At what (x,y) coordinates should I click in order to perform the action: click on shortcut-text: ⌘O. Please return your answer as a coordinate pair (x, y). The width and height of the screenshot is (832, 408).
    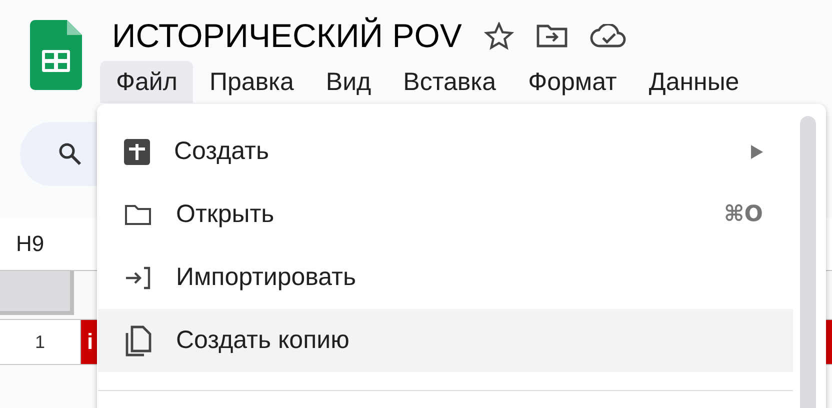
    Looking at the image, I should click on (743, 214).